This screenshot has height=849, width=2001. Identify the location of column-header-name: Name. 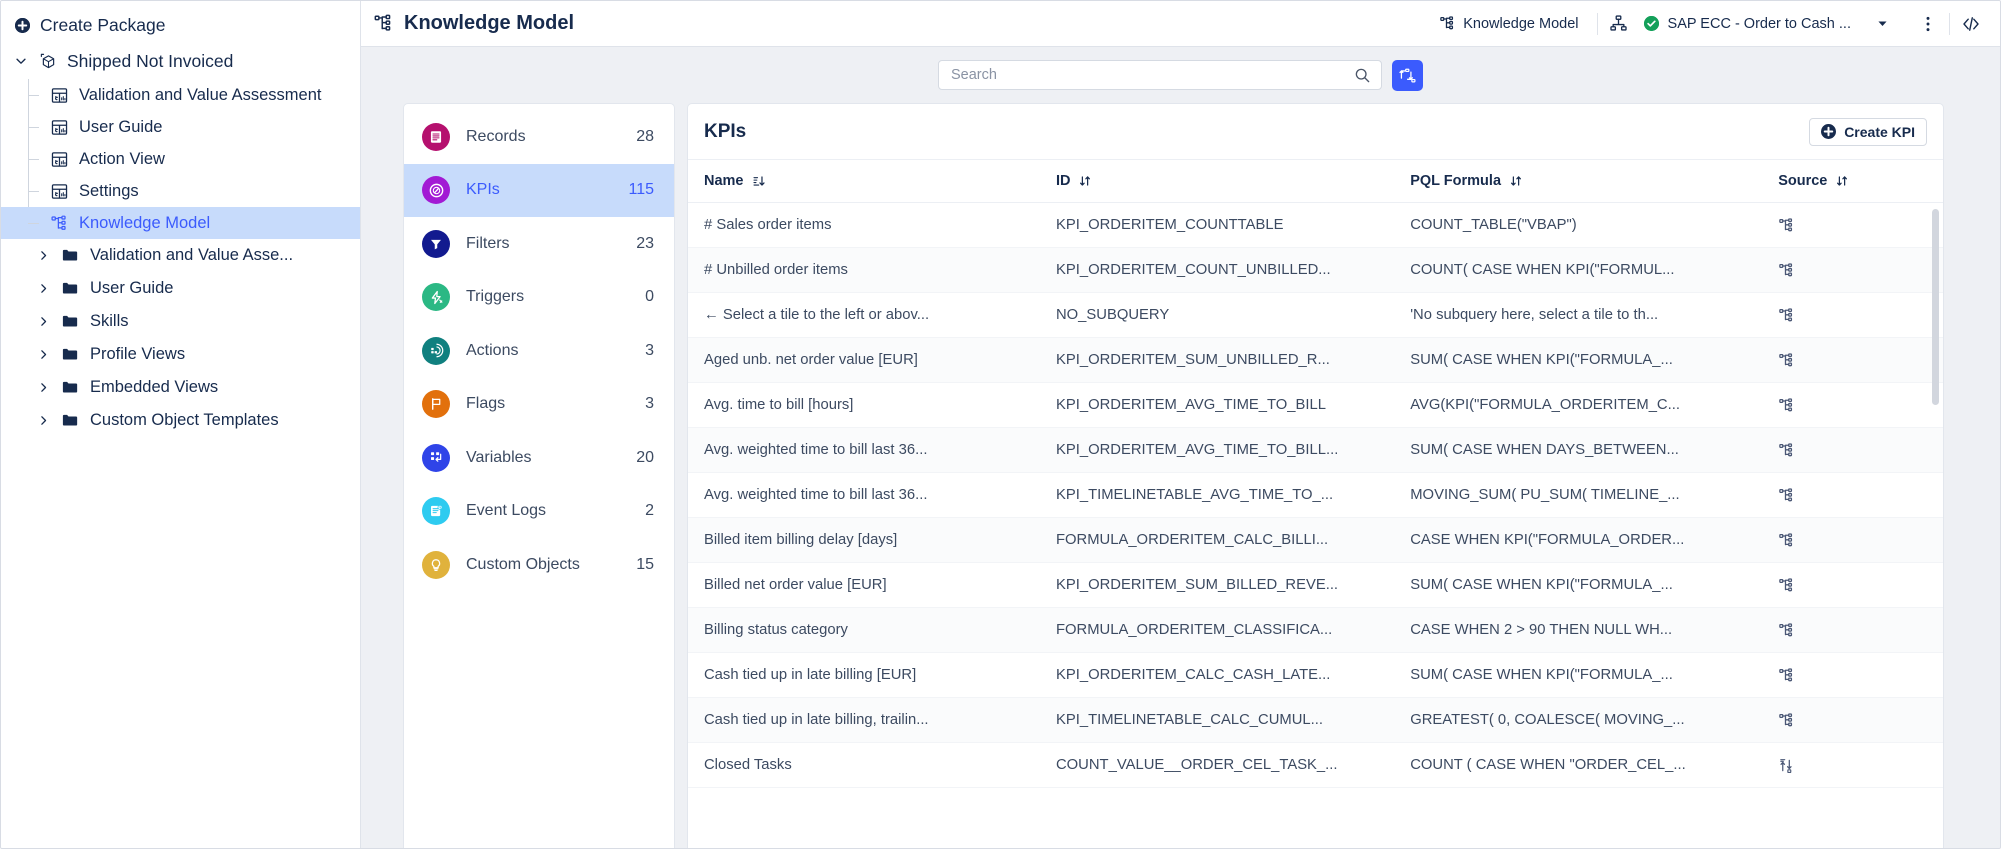
(872, 181).